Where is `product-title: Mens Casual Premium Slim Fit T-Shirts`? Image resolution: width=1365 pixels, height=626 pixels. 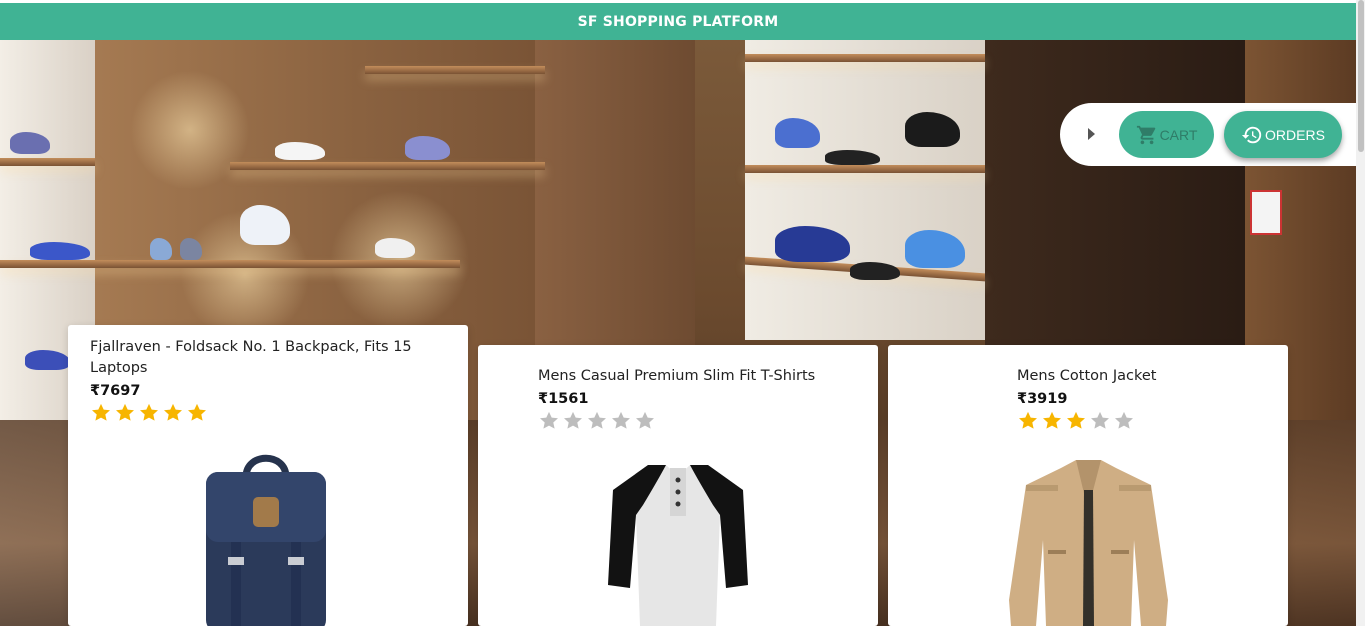
product-title: Mens Casual Premium Slim Fit T-Shirts is located at coordinates (698, 376).